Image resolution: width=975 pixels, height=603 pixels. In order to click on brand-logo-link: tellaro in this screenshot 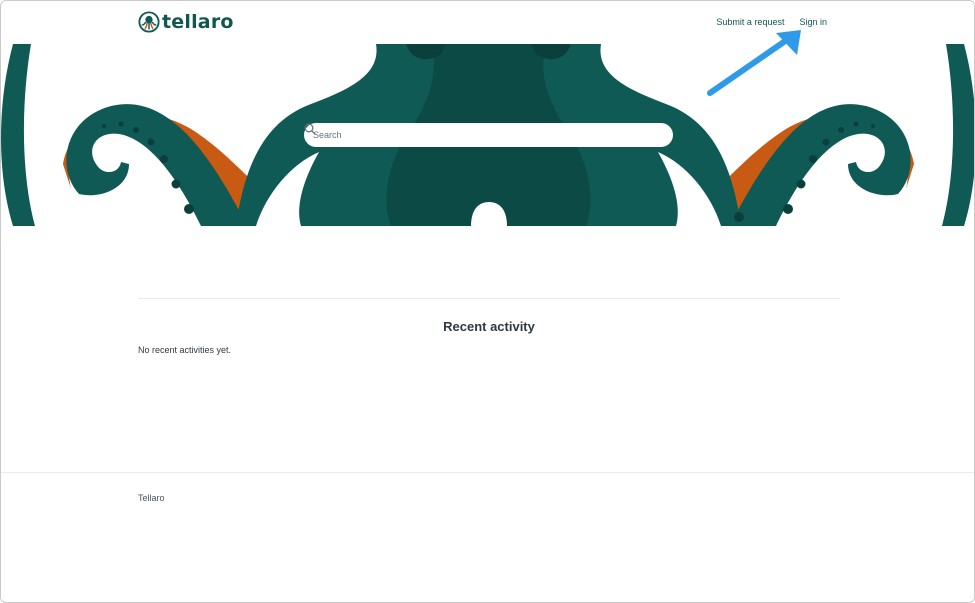, I will do `click(186, 22)`.